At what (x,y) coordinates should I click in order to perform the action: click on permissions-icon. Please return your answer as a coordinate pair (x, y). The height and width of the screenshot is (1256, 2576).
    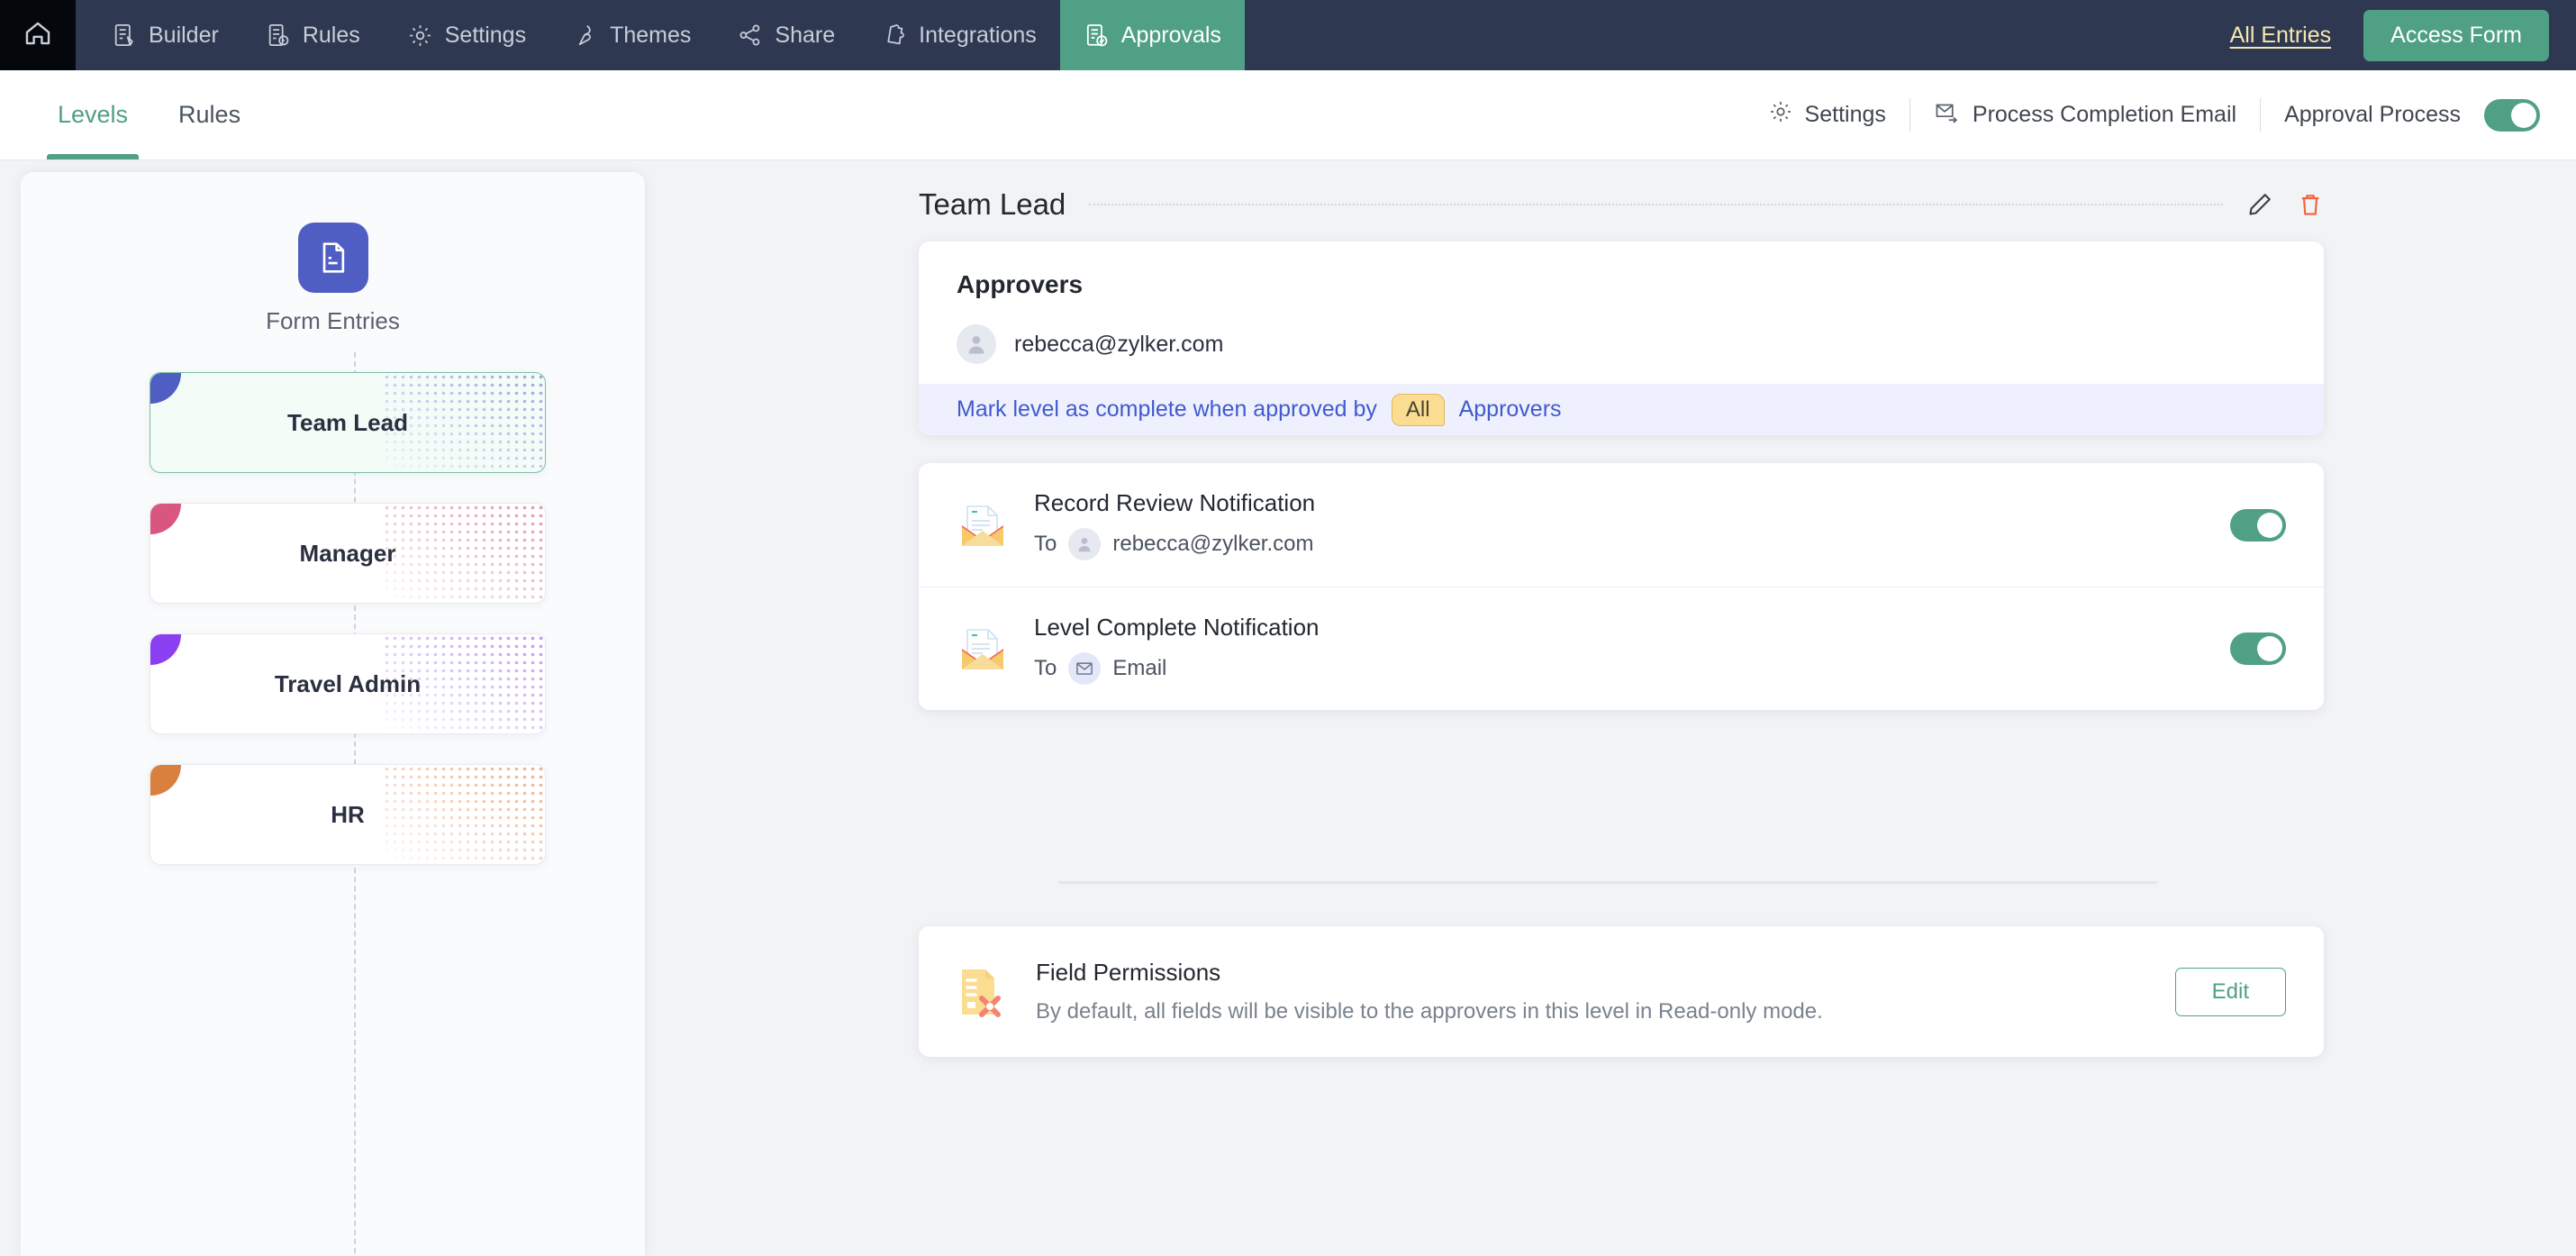
    Looking at the image, I should click on (983, 992).